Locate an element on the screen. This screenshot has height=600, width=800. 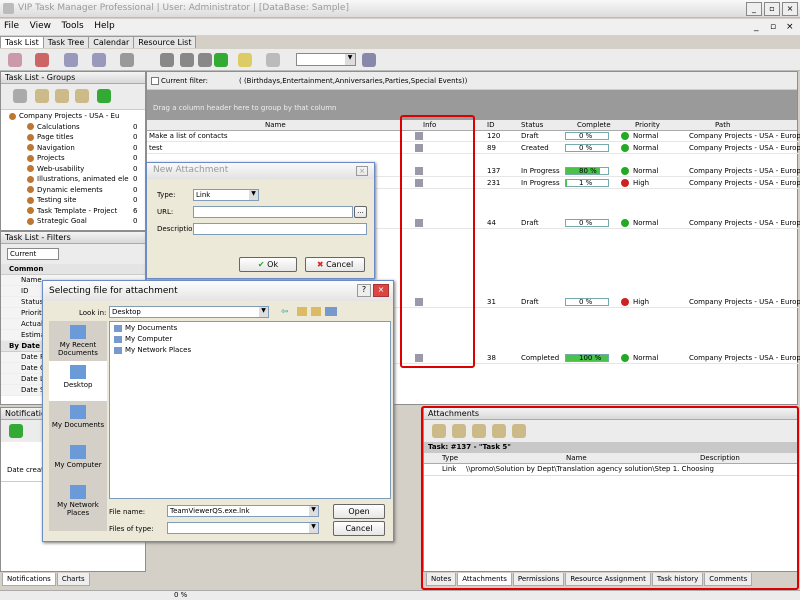
tab-charts: Charts is located at coordinates (73, 579).